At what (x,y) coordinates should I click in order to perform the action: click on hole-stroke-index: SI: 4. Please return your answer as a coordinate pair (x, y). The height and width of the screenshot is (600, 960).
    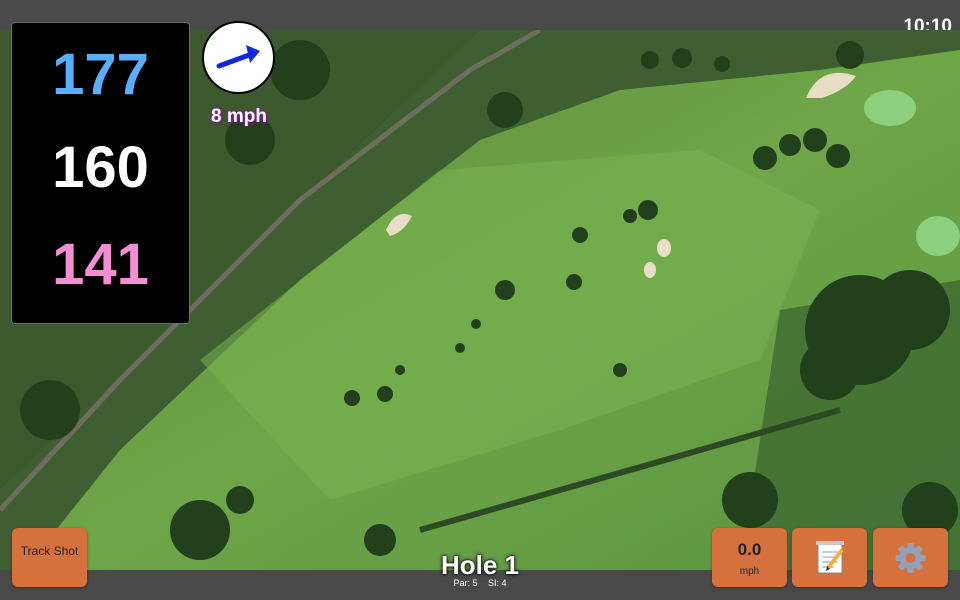
    Looking at the image, I should click on (497, 583).